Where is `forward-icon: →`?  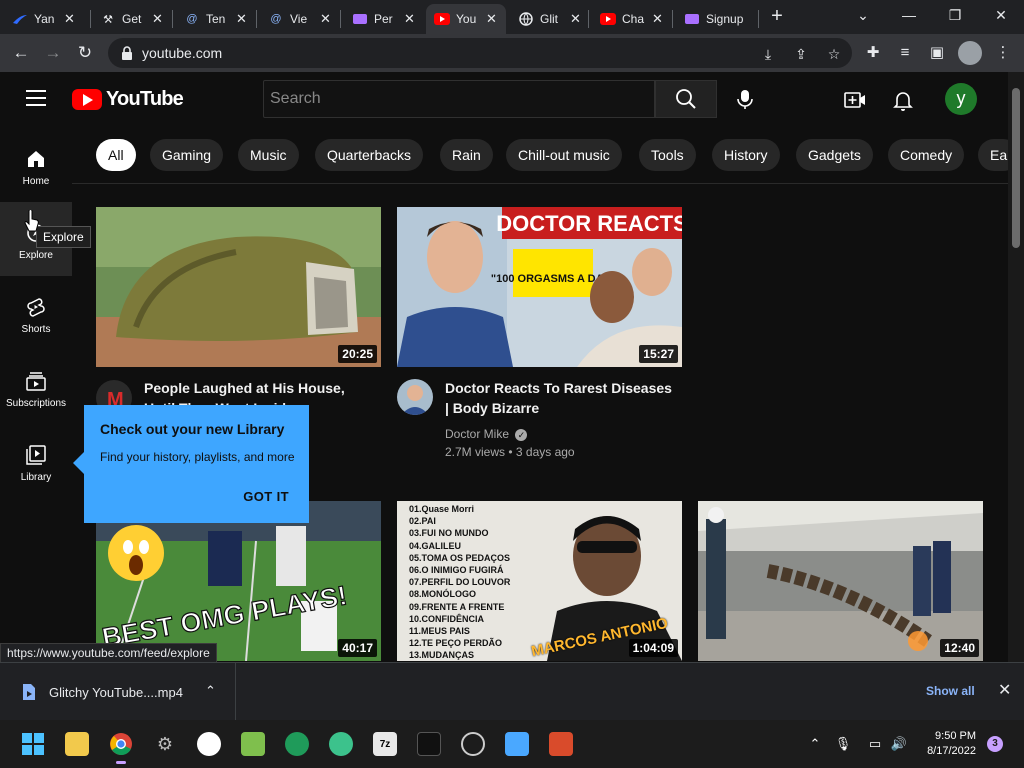 forward-icon: → is located at coordinates (53, 53).